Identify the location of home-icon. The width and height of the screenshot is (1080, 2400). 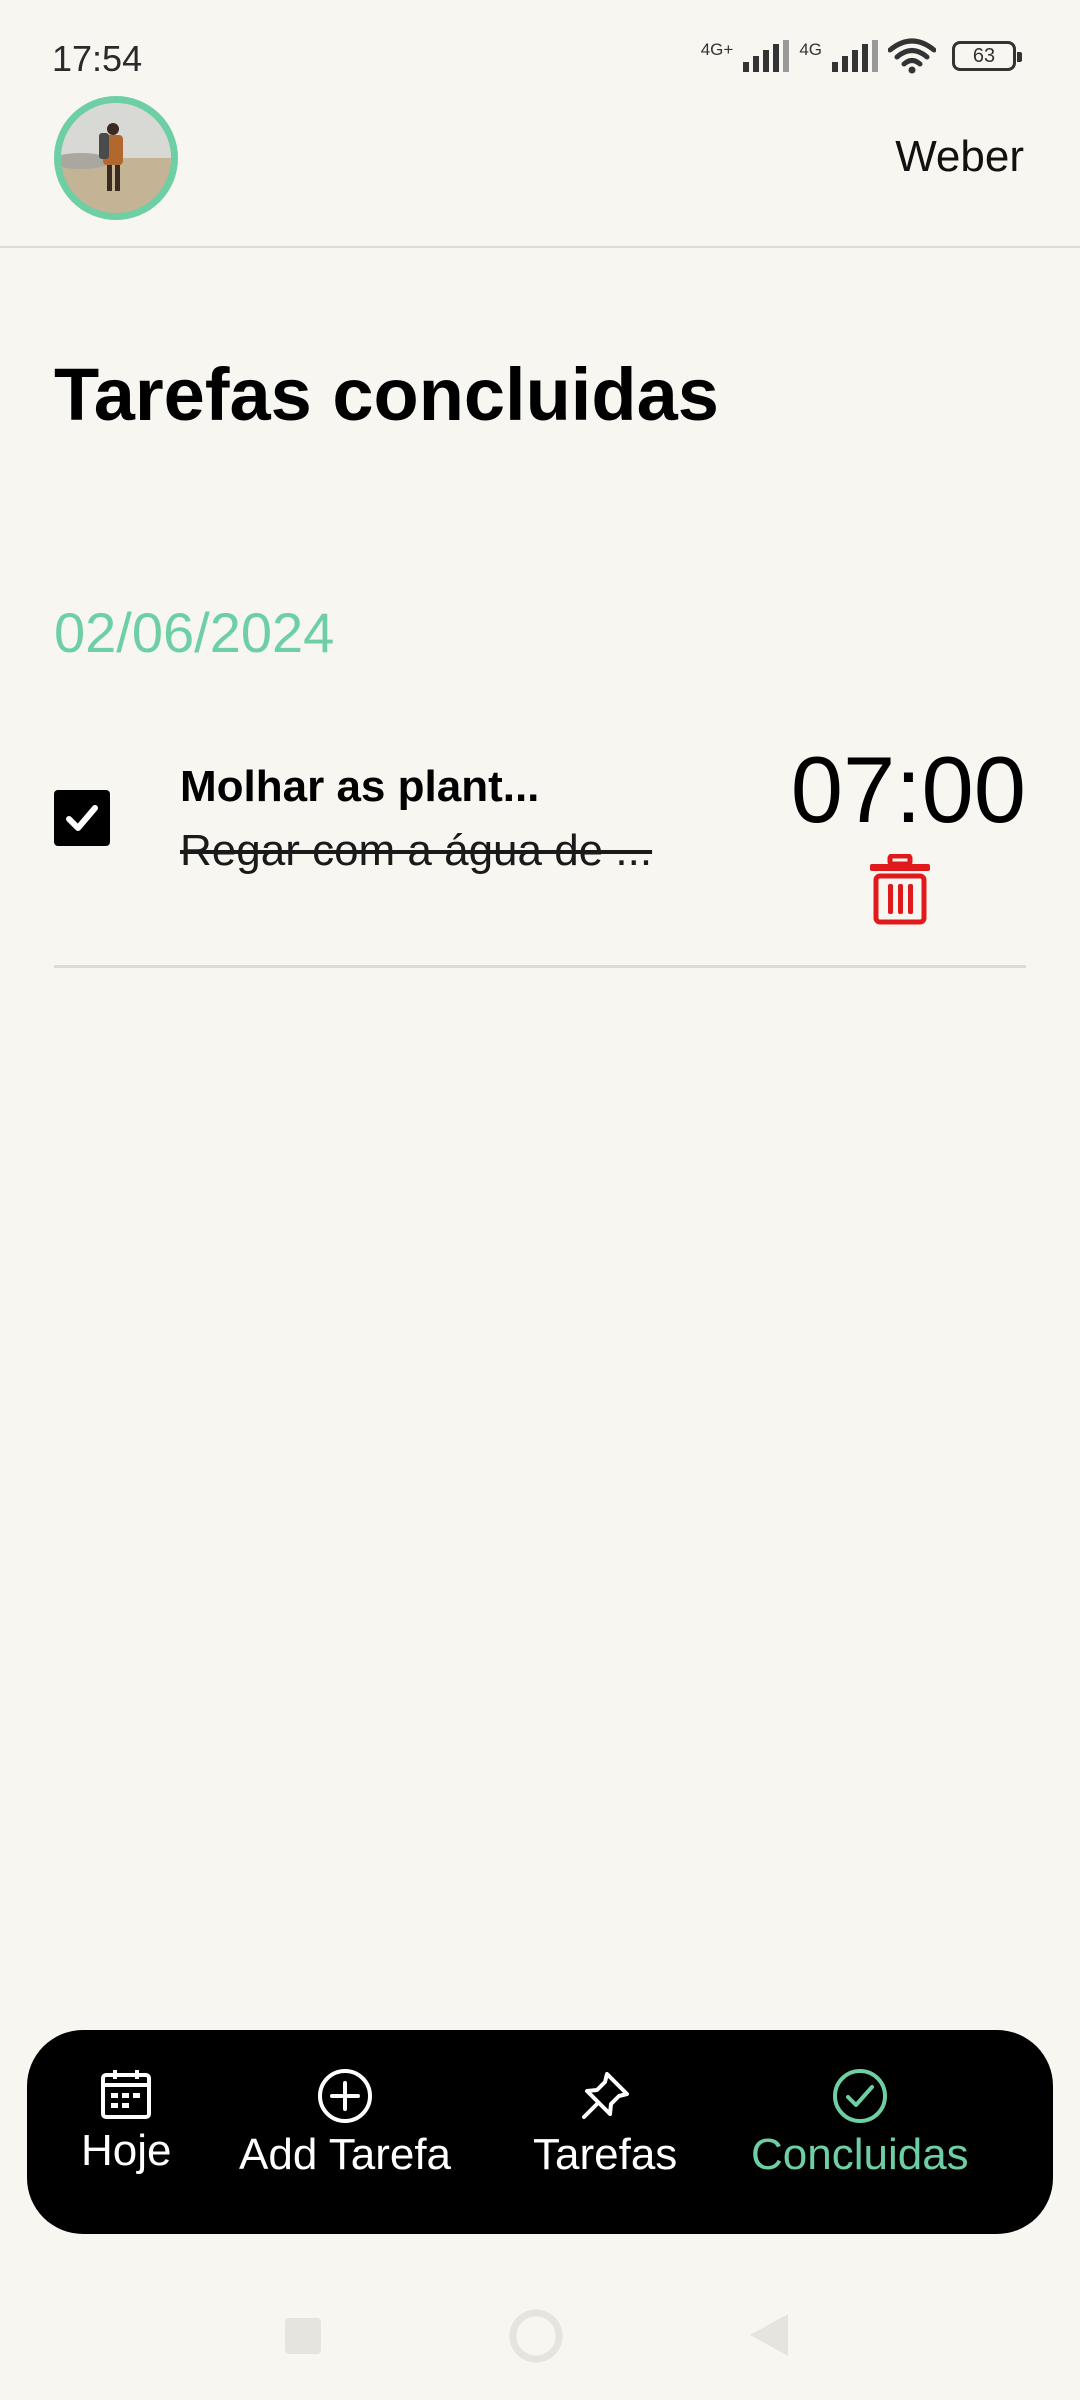
(536, 2336).